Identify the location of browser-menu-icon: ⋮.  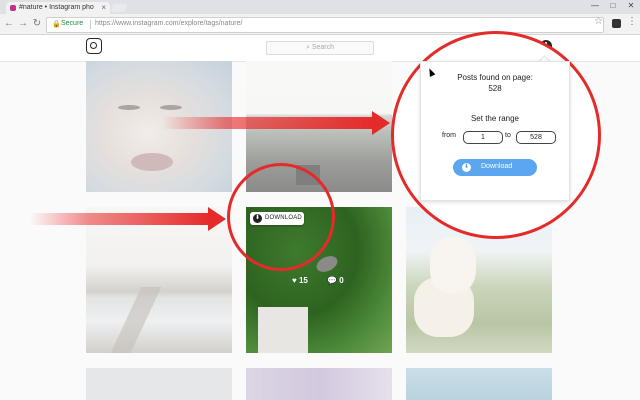
(632, 21).